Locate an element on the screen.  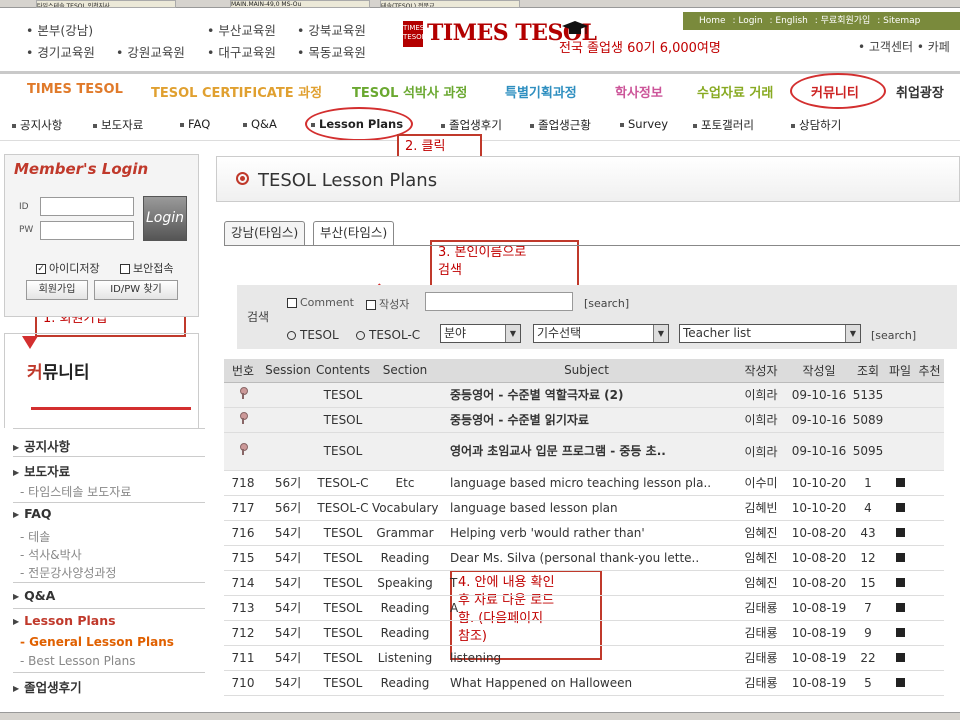
row-subject-link: 중등영어 - 수준별 역할극자료 (2) is located at coordinates (537, 395).